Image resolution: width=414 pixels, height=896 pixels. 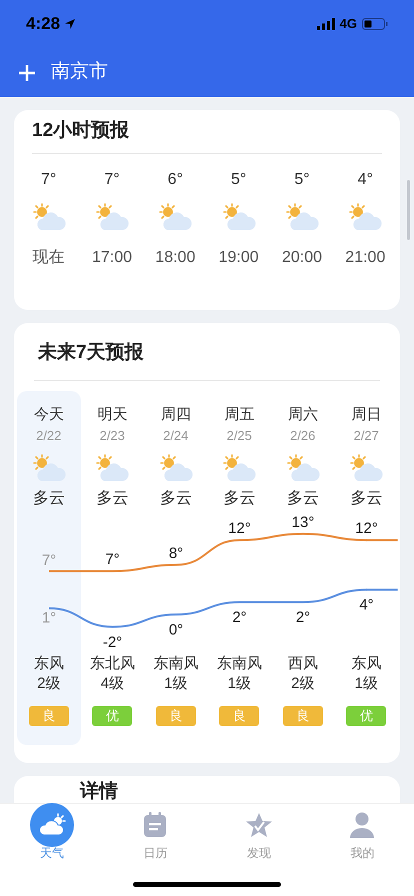 I want to click on hour-time: 现在, so click(x=48, y=258).